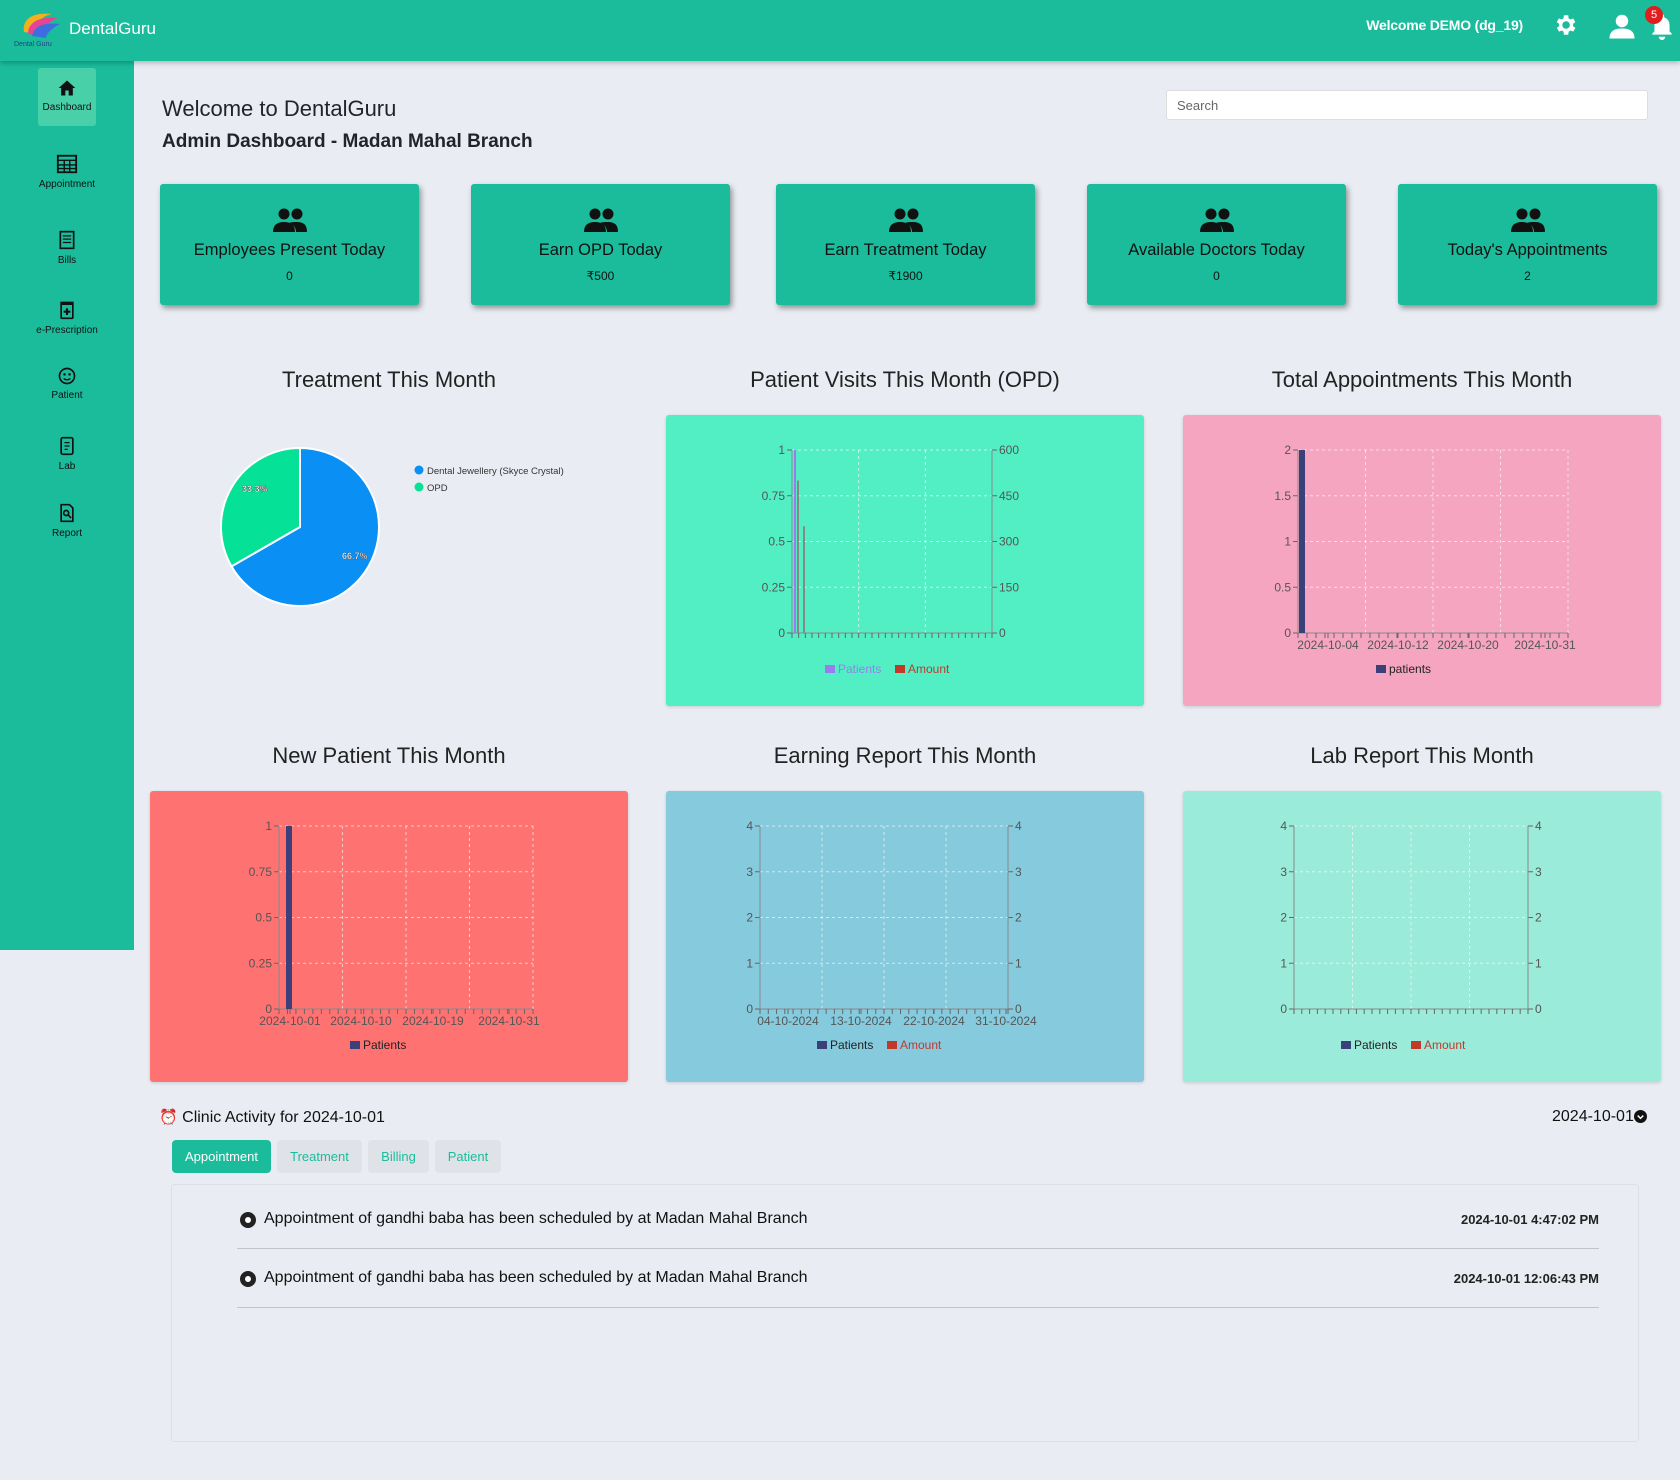 The height and width of the screenshot is (1480, 1680). What do you see at coordinates (1407, 105) in the screenshot?
I see `search-input` at bounding box center [1407, 105].